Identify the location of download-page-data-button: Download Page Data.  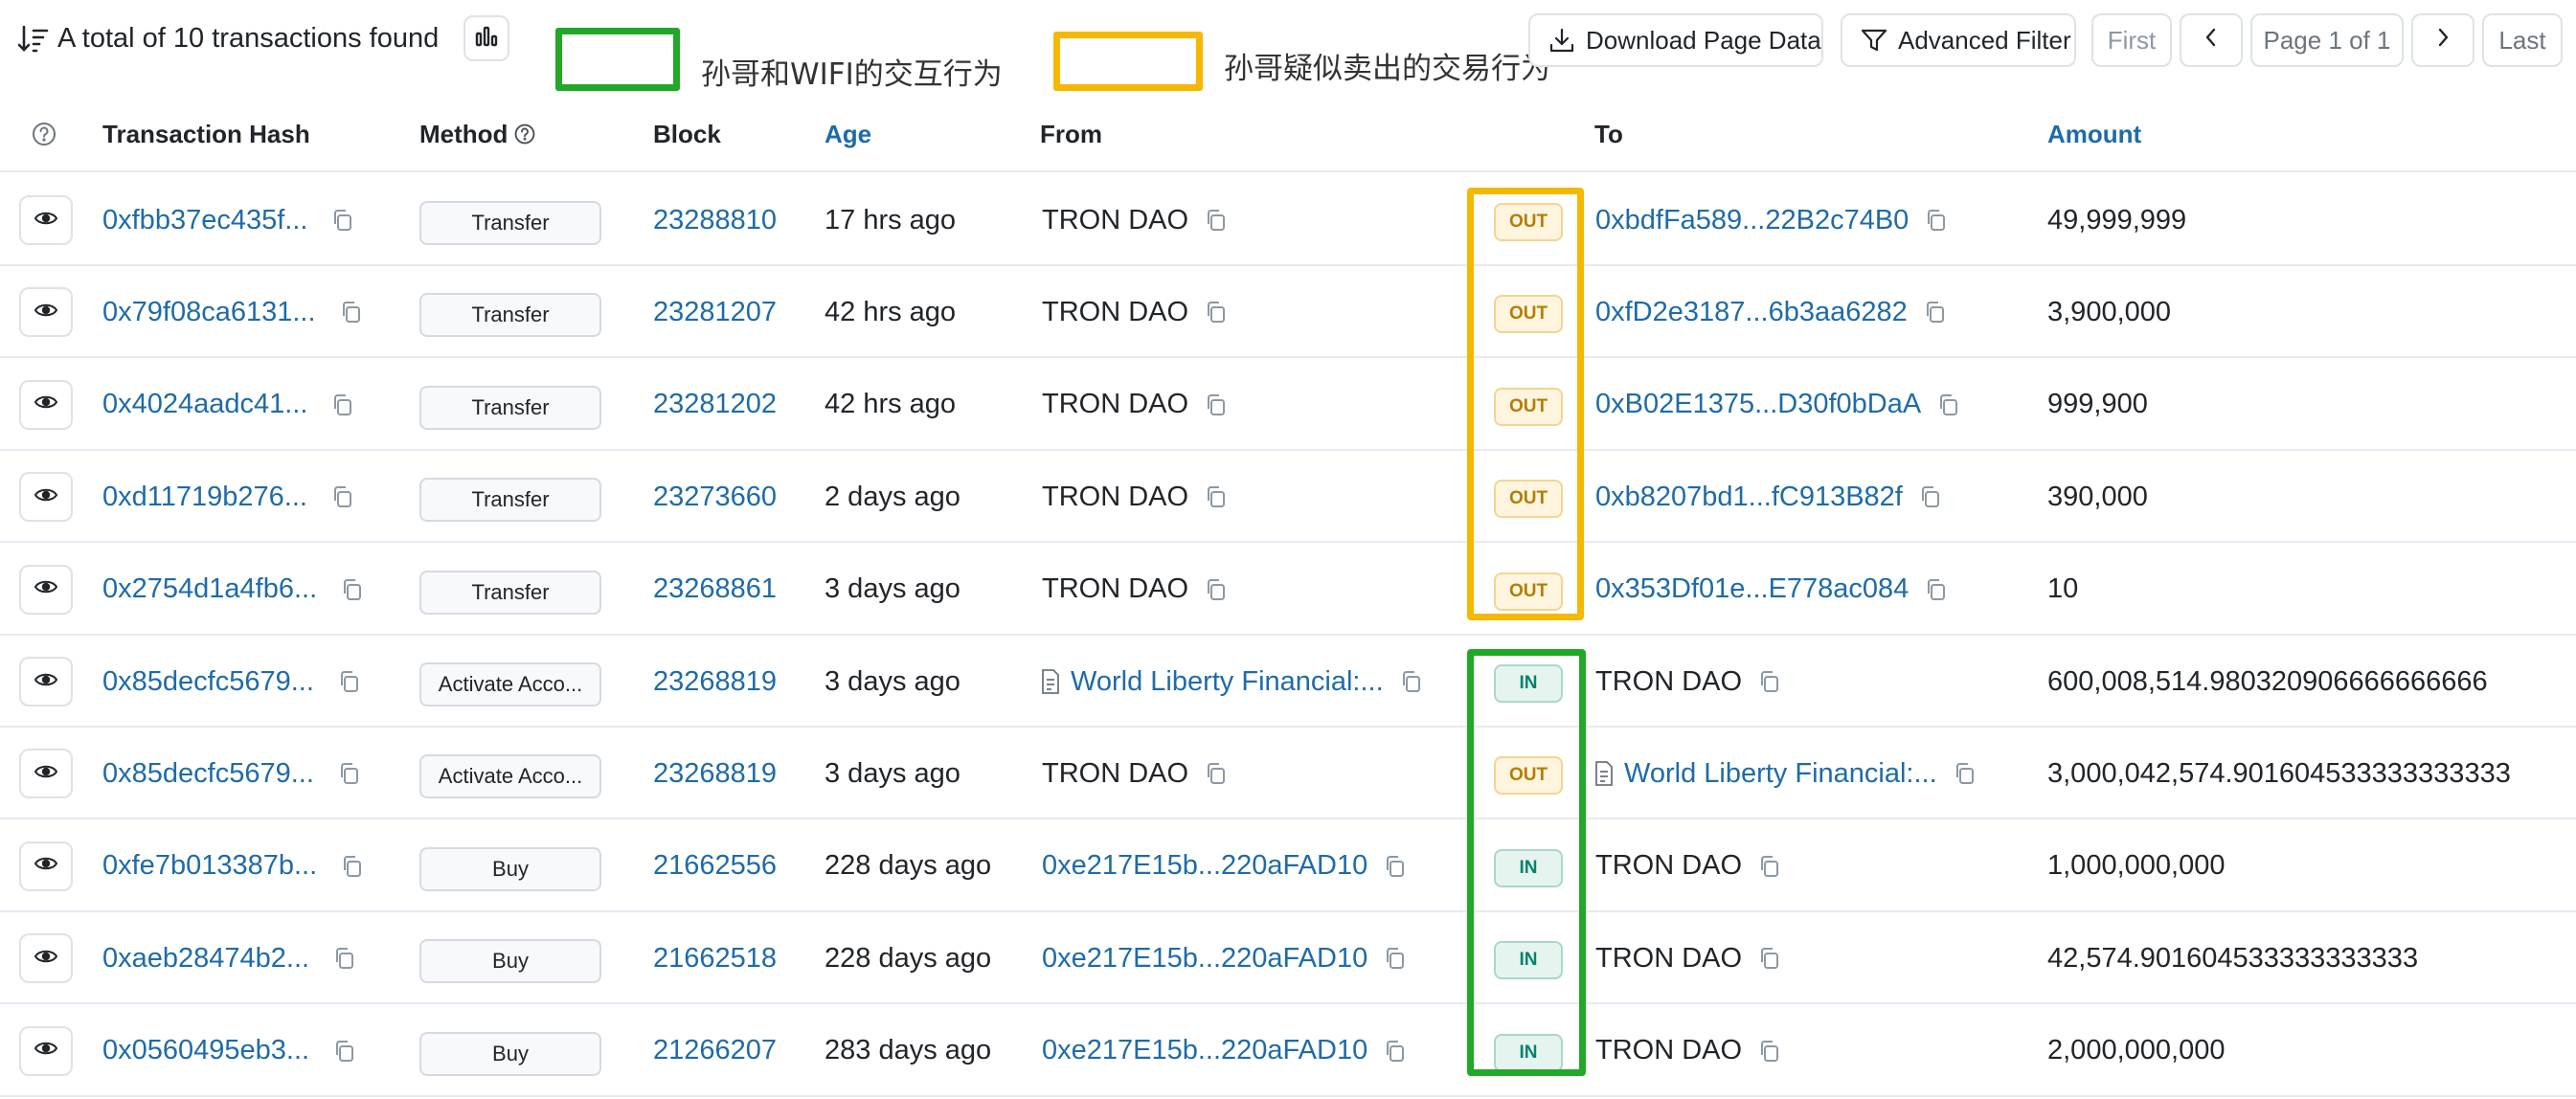
(1675, 40).